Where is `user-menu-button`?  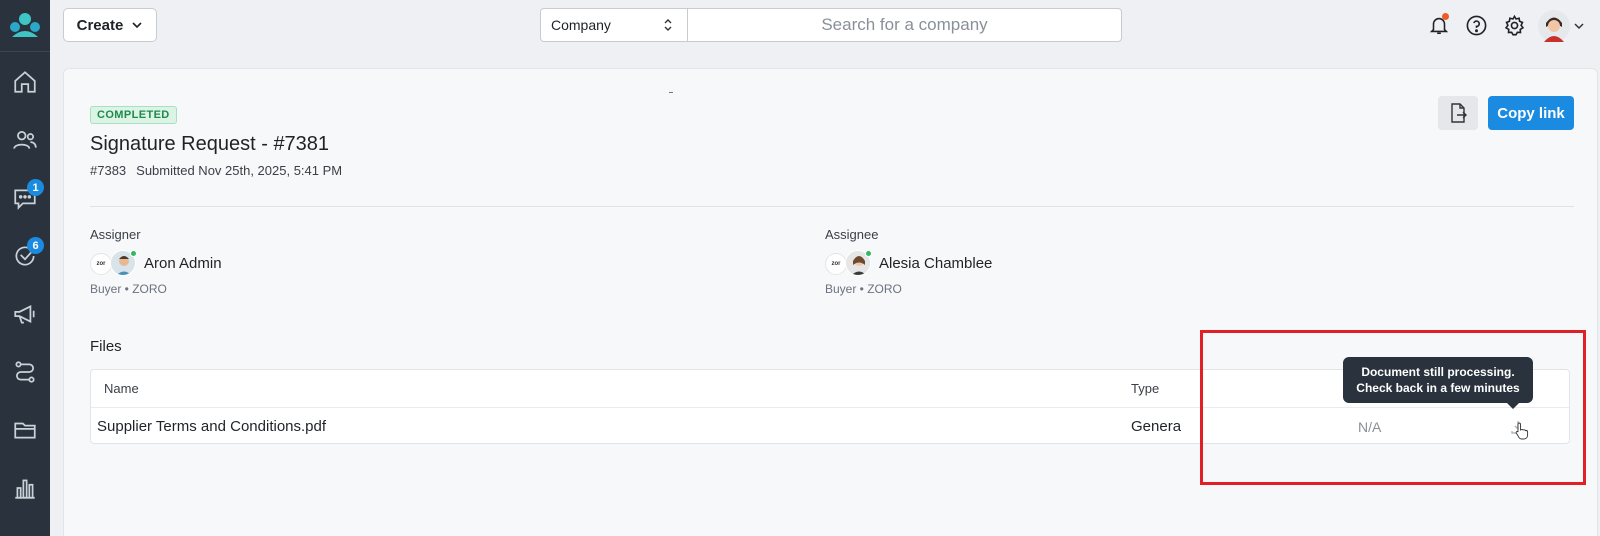
user-menu-button is located at coordinates (1566, 26).